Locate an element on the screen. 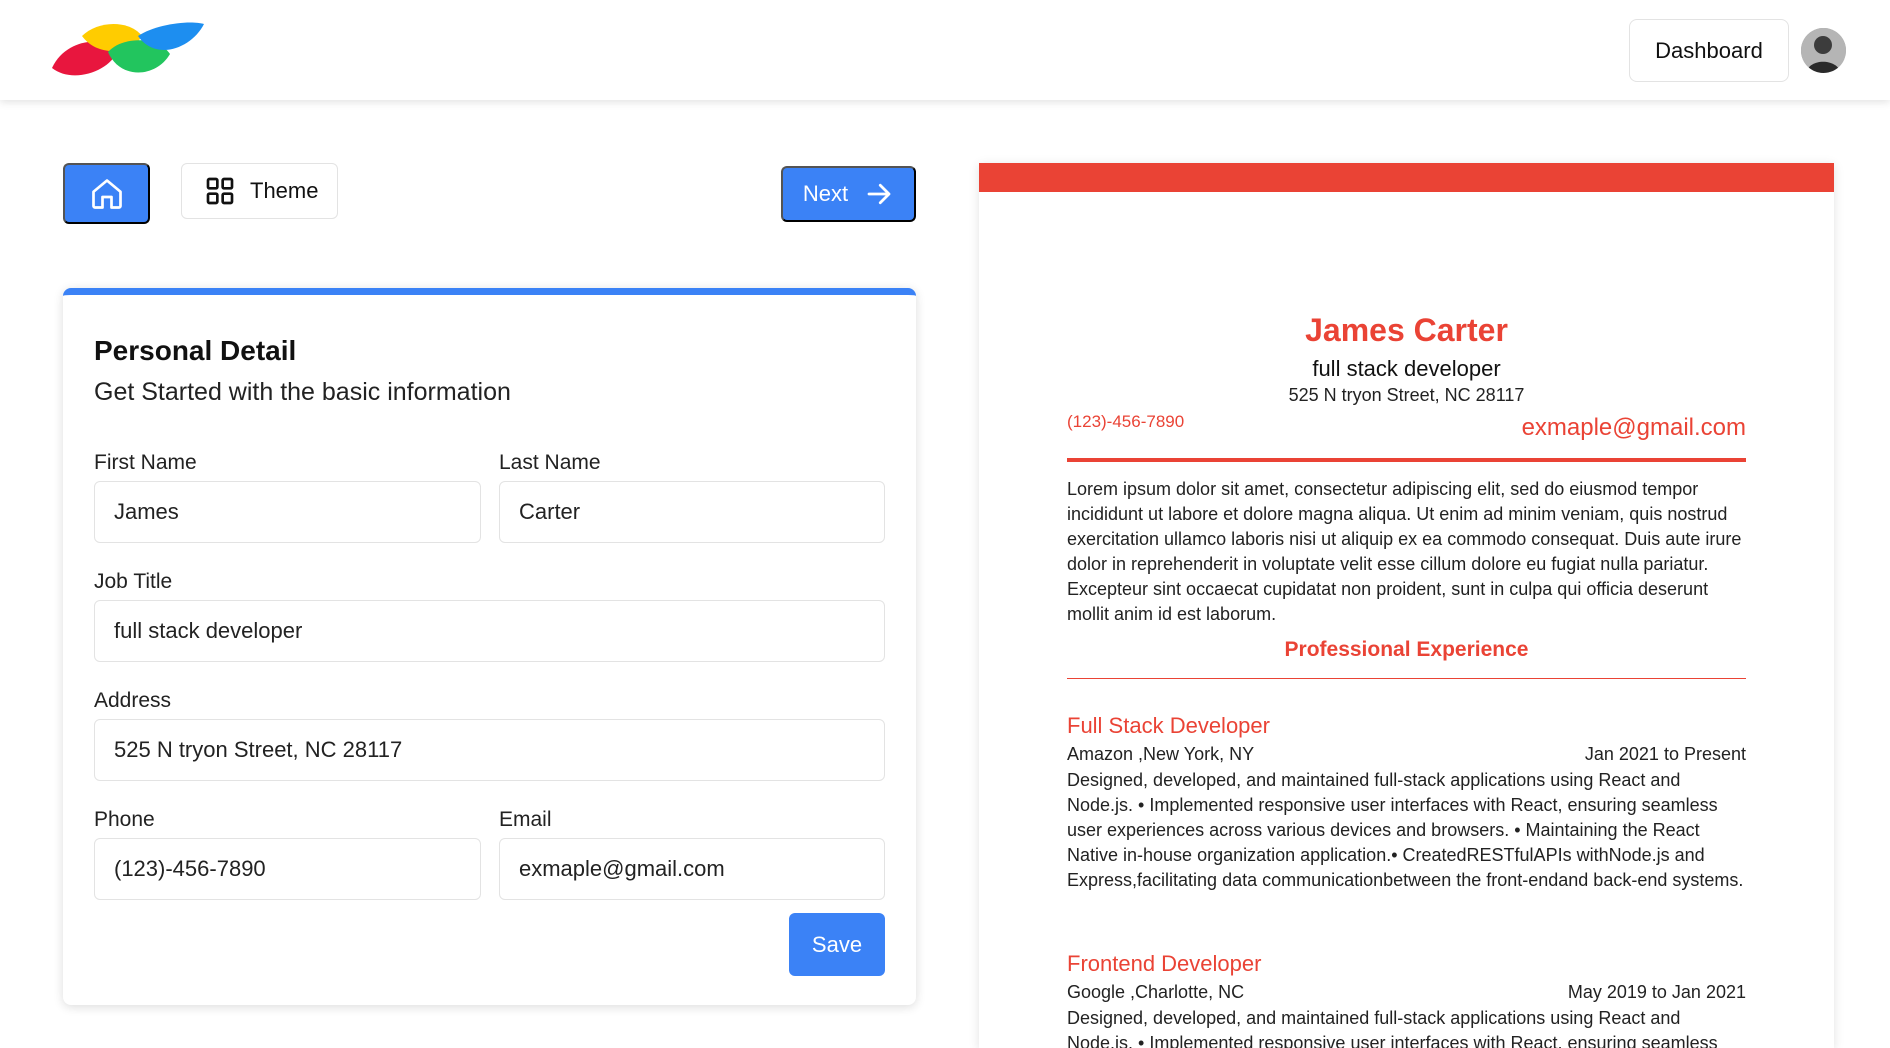 The image size is (1890, 1048). experience-divider is located at coordinates (1406, 678).